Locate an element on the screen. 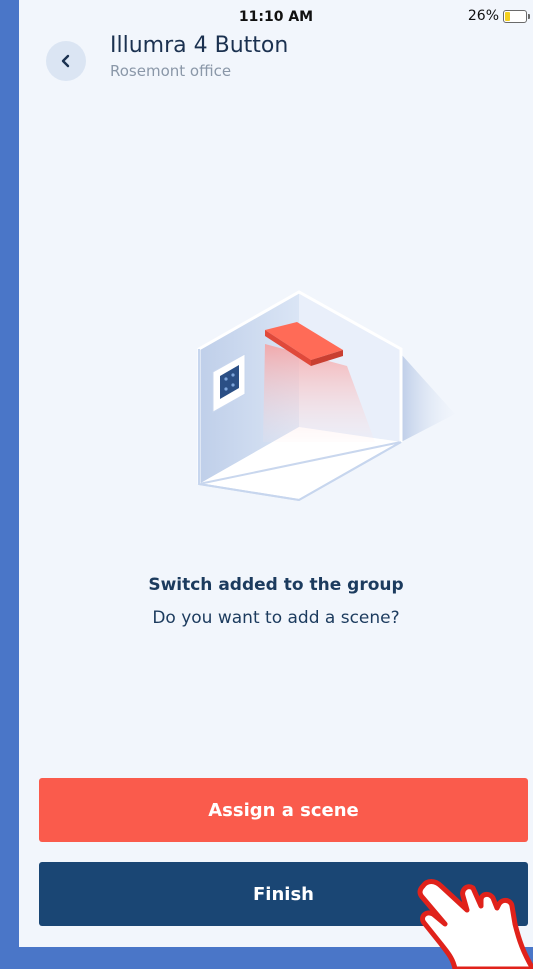 This screenshot has width=533, height=969. message-title: Switch added to the group is located at coordinates (276, 585).